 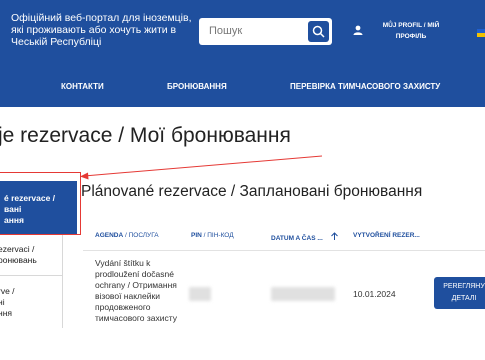 I want to click on view-details-button: PEREГЛЯНУ ДЕТАЛІ, so click(x=459, y=293).